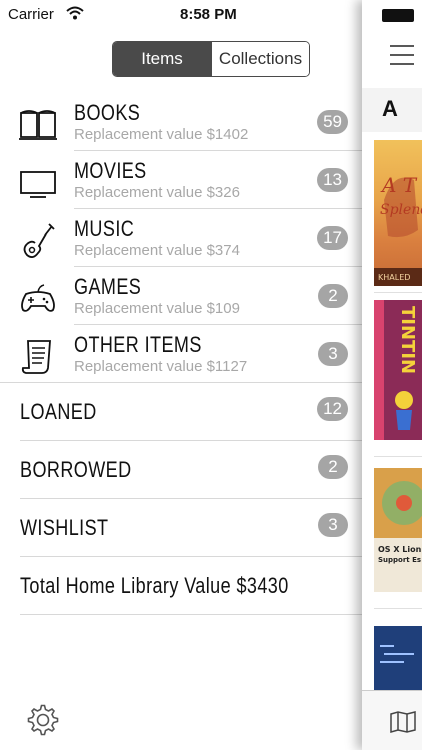  I want to click on book-cover-thumbnail: OS X Lion Support Es, so click(398, 530).